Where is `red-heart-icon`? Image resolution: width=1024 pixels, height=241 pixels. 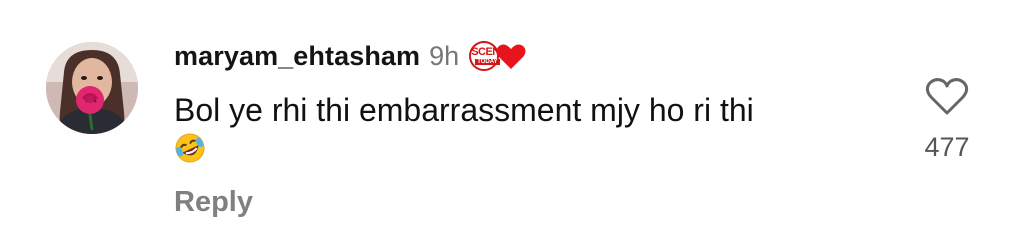 red-heart-icon is located at coordinates (511, 56).